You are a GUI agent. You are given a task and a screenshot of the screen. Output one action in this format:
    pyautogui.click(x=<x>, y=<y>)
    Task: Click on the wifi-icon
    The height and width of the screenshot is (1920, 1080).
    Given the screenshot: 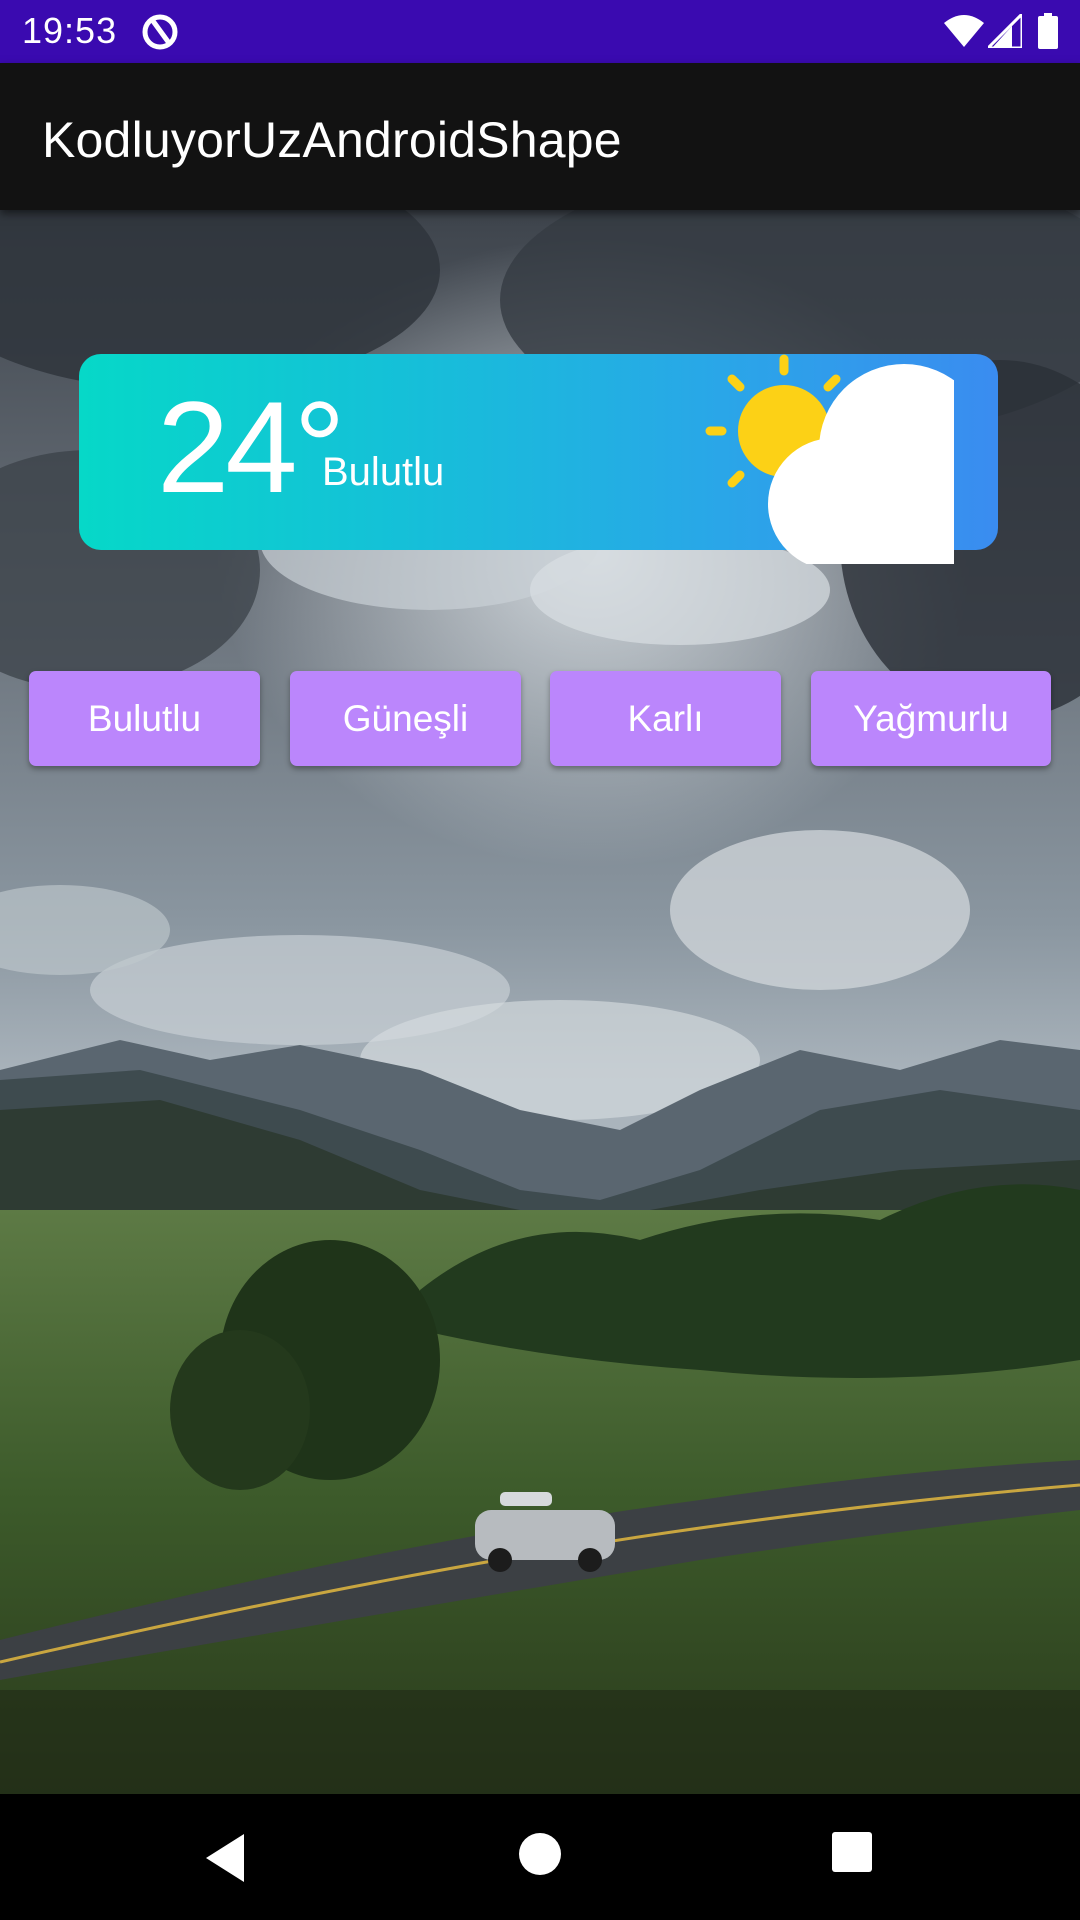 What is the action you would take?
    pyautogui.click(x=964, y=31)
    